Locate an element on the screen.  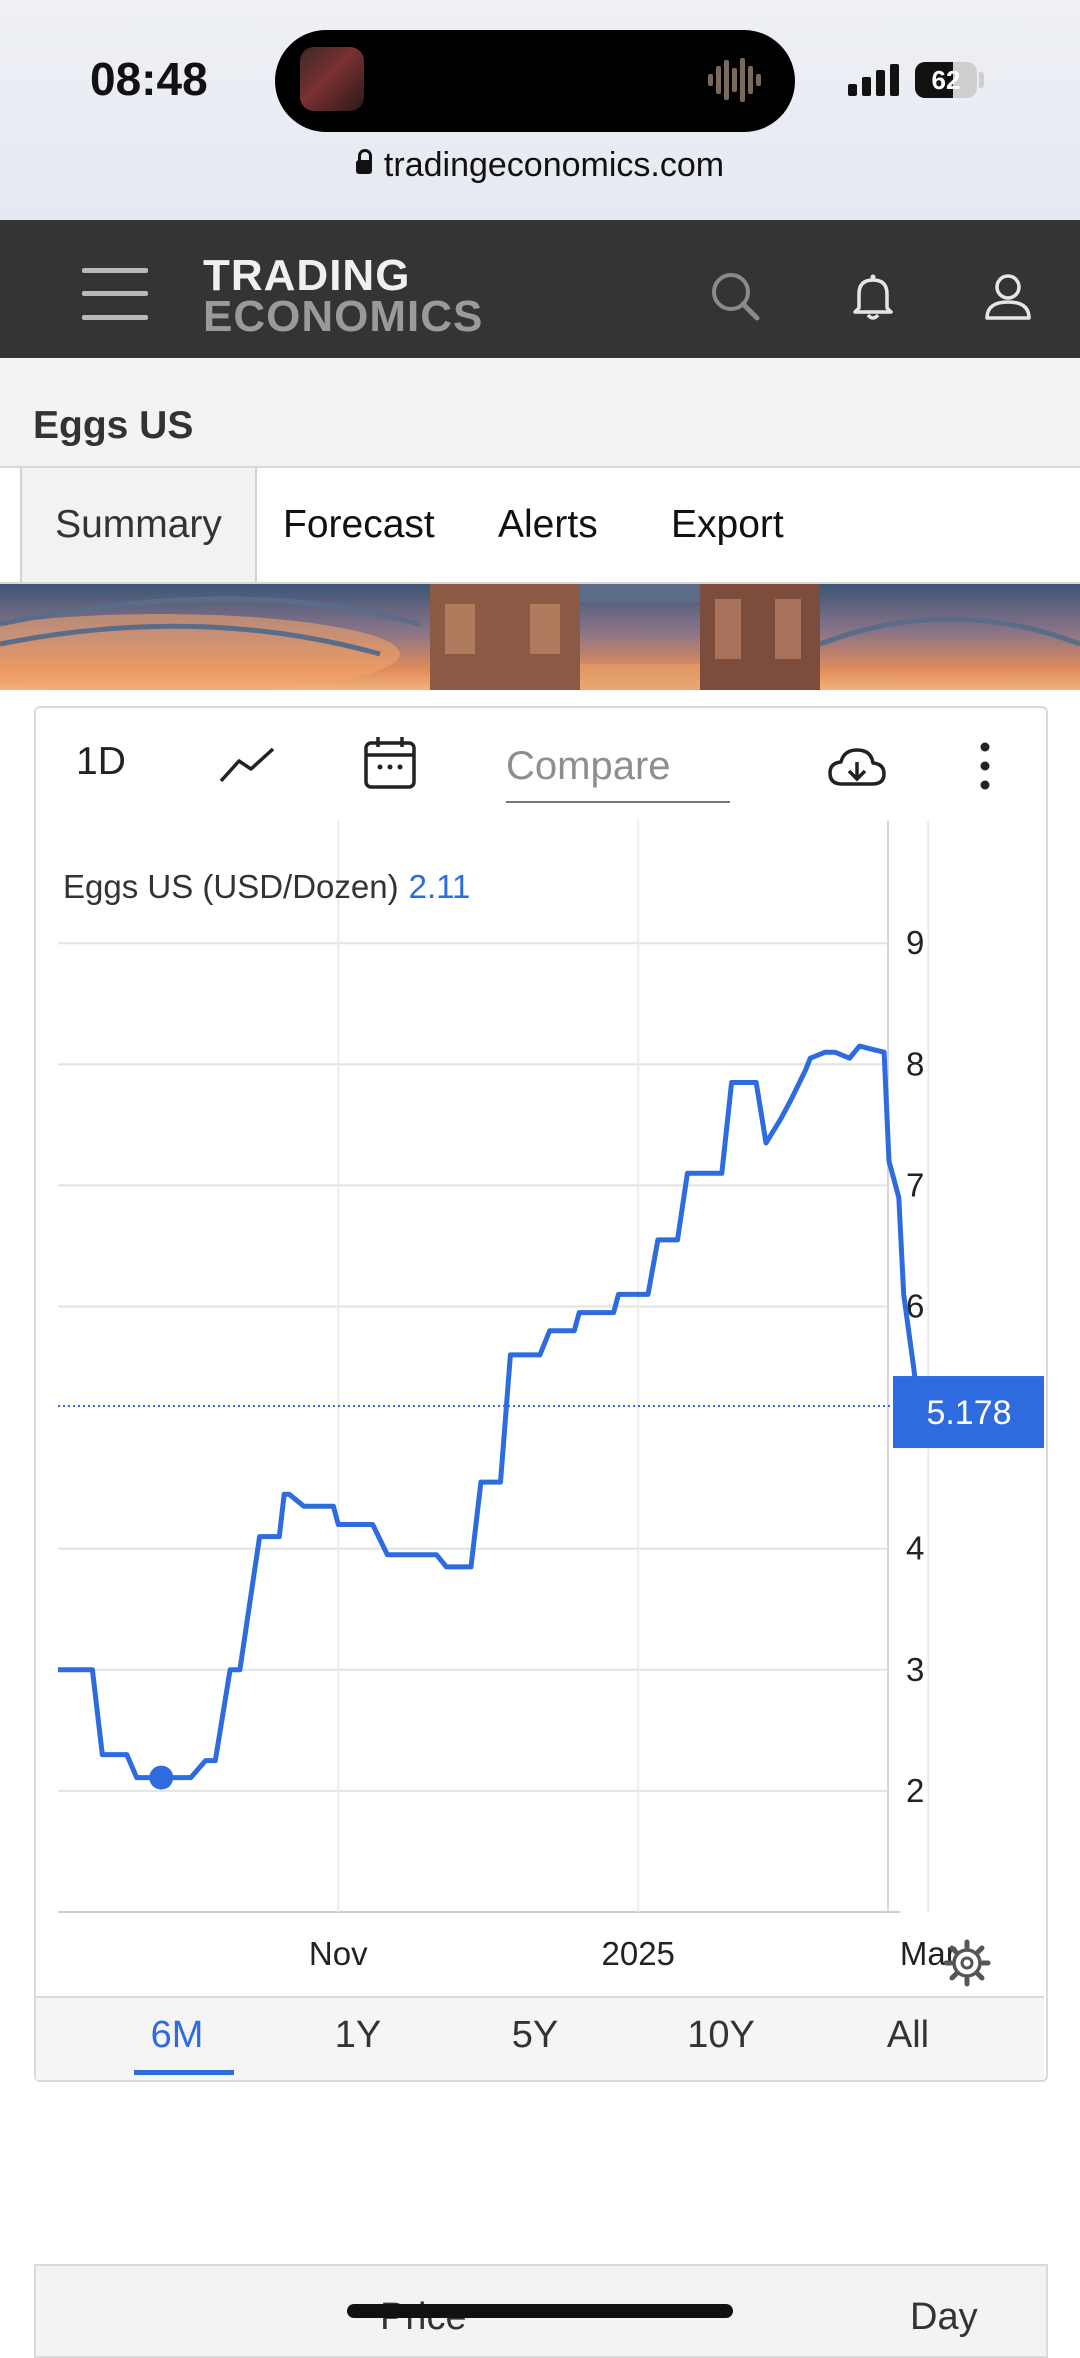
y-tick-label: 7 is located at coordinates (915, 1184).